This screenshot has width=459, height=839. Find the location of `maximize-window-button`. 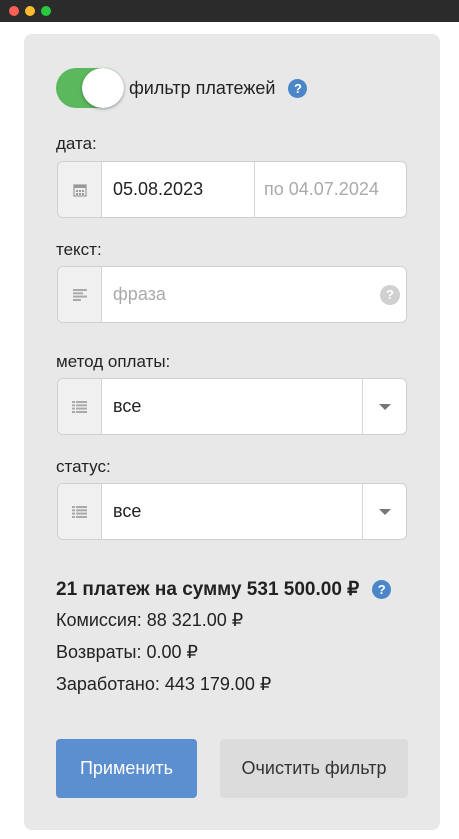

maximize-window-button is located at coordinates (46, 11).